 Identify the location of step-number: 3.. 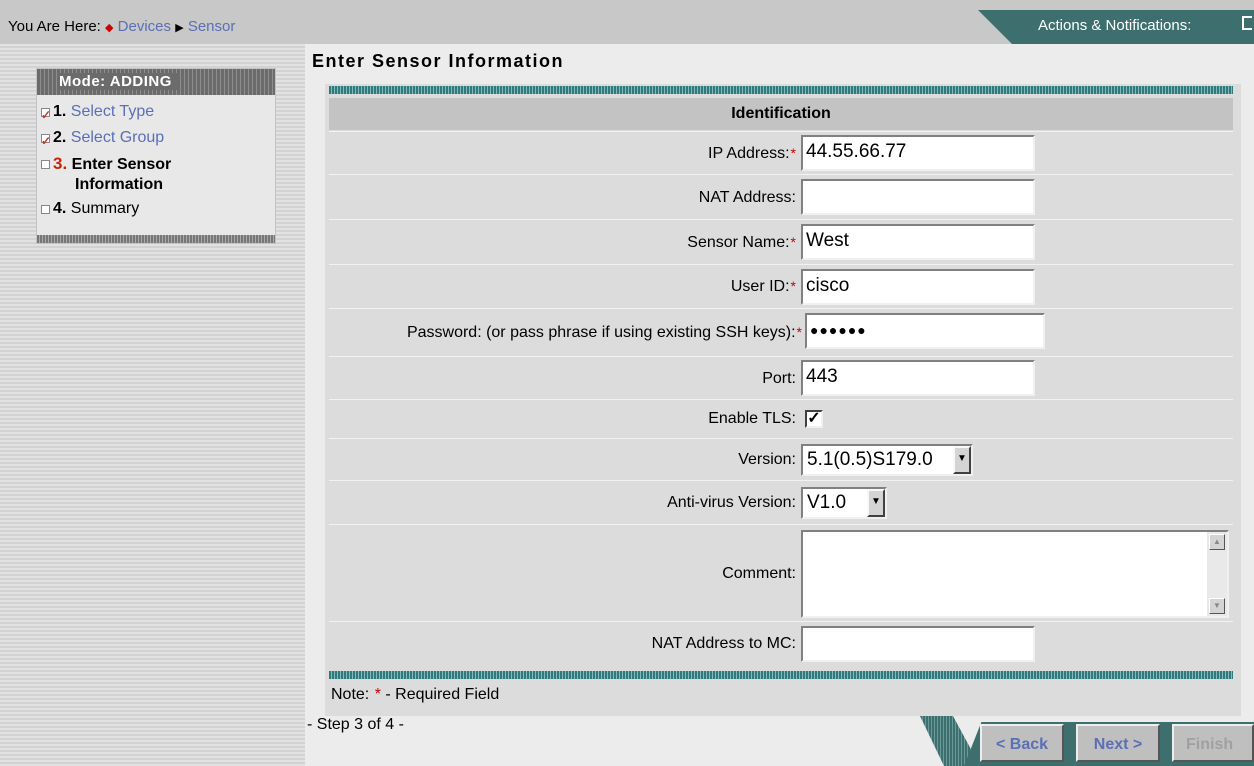
(60, 163).